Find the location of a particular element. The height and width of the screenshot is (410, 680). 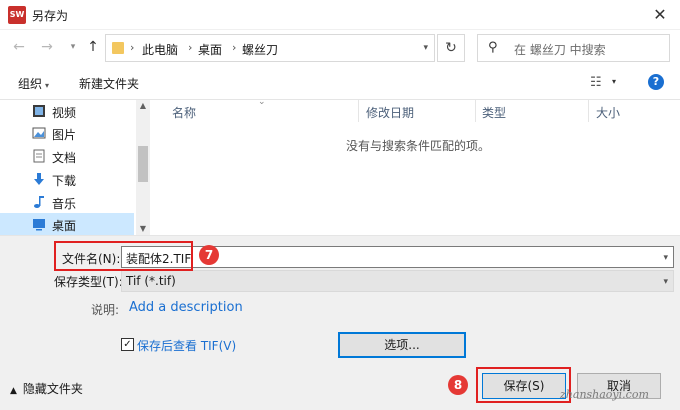

sidebar-item-music: 音乐 is located at coordinates (67, 202).